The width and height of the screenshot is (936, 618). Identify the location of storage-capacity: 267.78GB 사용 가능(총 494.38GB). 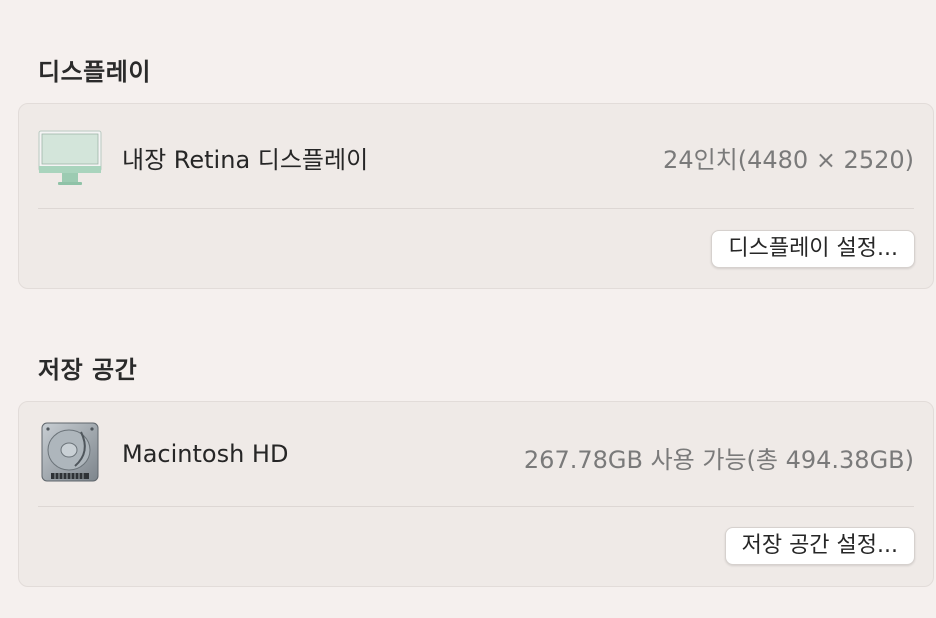
(718, 460).